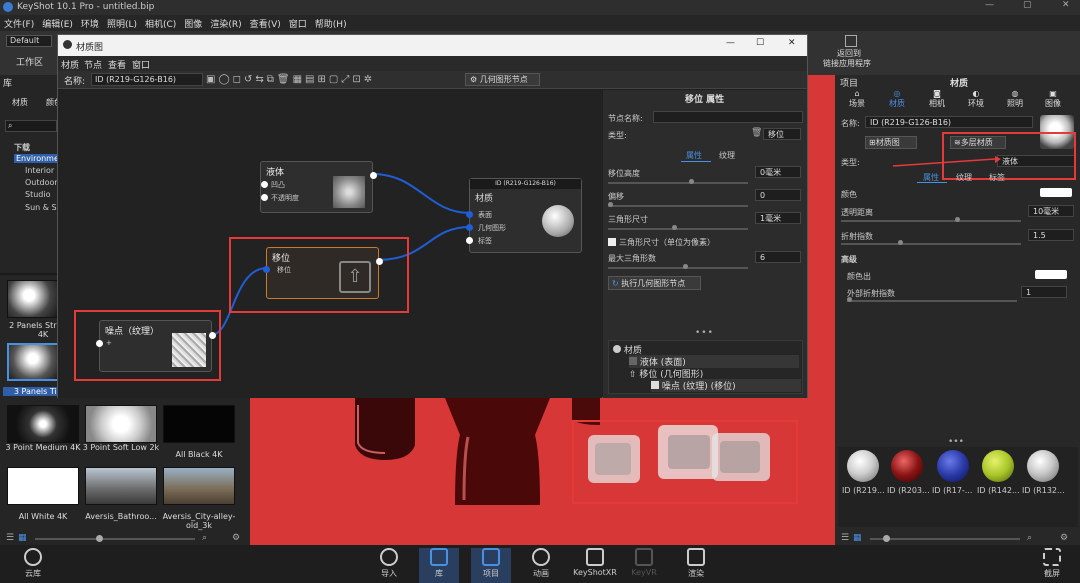 This screenshot has height=583, width=1080. I want to click on maximize-icon: ☐, so click(760, 43).